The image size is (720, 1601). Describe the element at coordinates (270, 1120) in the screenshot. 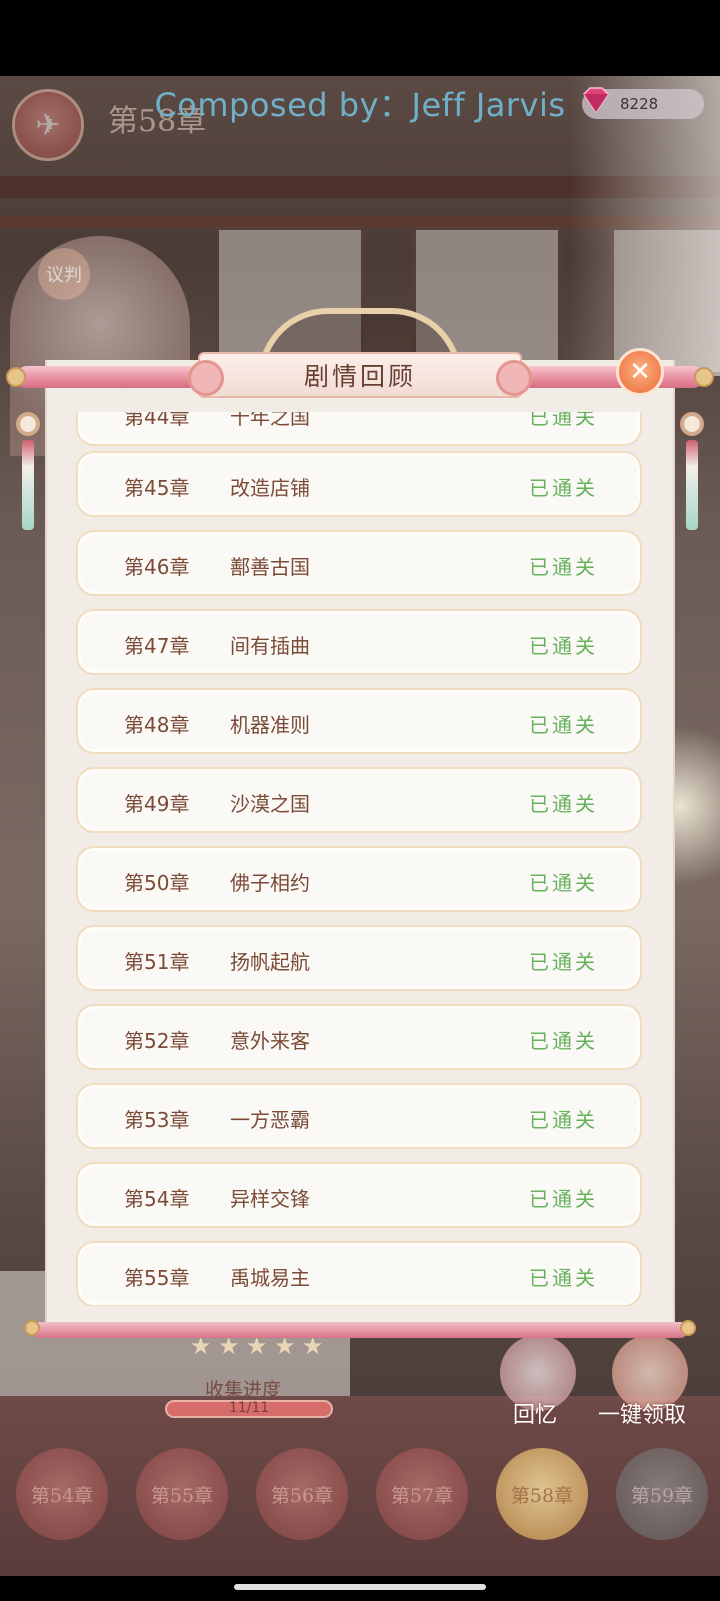

I see `chapter-name: 一方恶霸` at that location.